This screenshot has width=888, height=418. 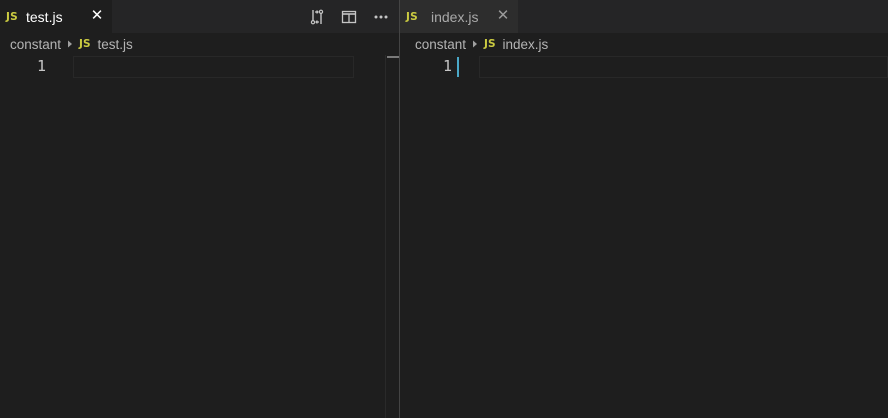 I want to click on split-editor-icon, so click(x=349, y=17).